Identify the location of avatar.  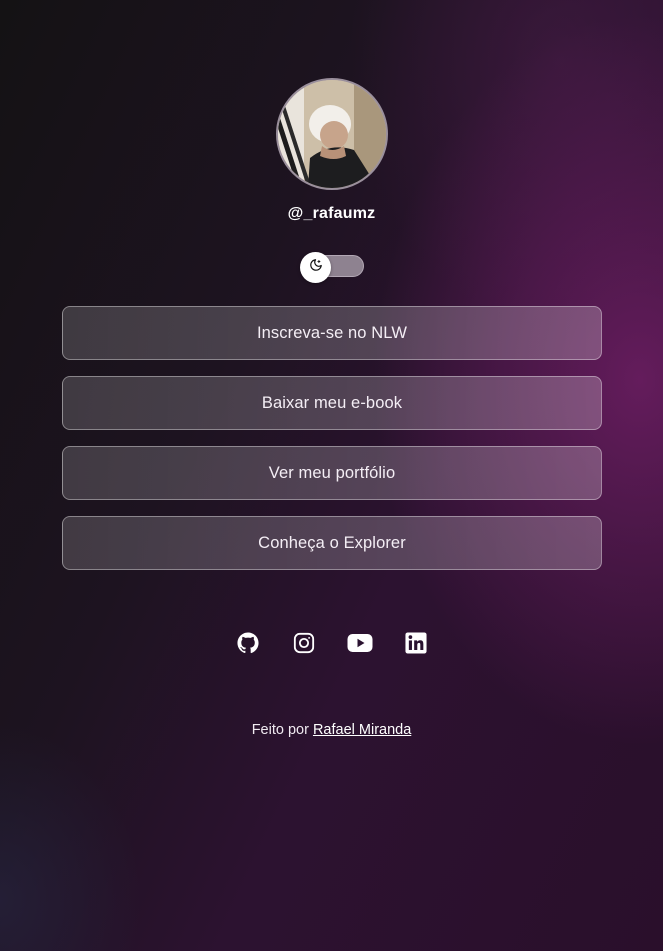
(331, 134).